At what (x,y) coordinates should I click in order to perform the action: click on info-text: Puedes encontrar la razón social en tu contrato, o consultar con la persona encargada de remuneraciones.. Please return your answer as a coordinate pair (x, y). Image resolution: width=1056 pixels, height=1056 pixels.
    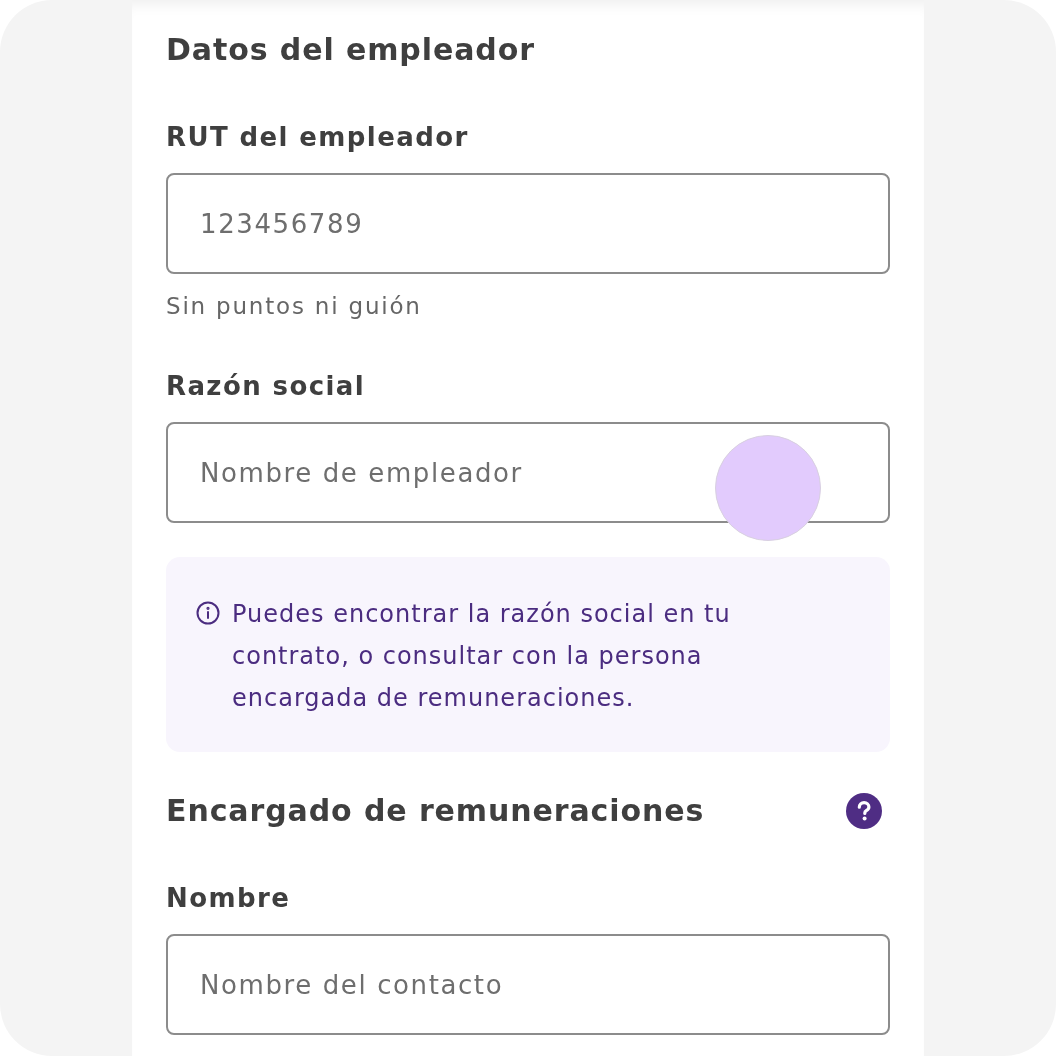
    Looking at the image, I should click on (482, 656).